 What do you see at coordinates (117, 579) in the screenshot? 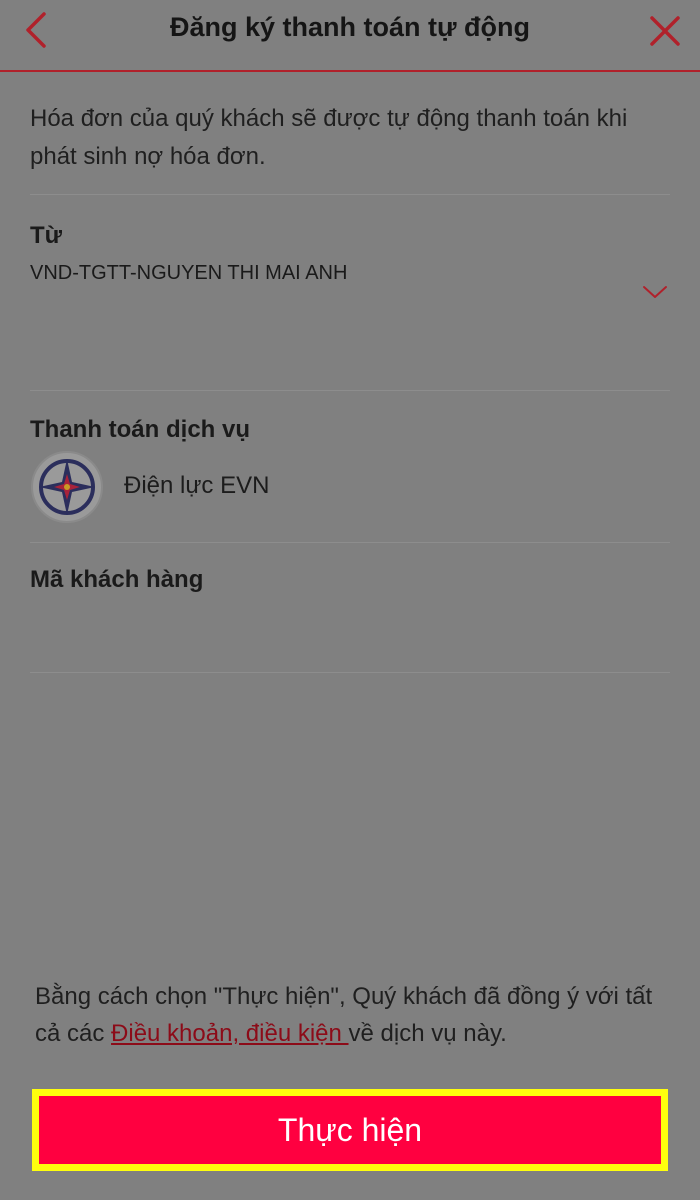
I see `customer-code-label: Mã khách hàng` at bounding box center [117, 579].